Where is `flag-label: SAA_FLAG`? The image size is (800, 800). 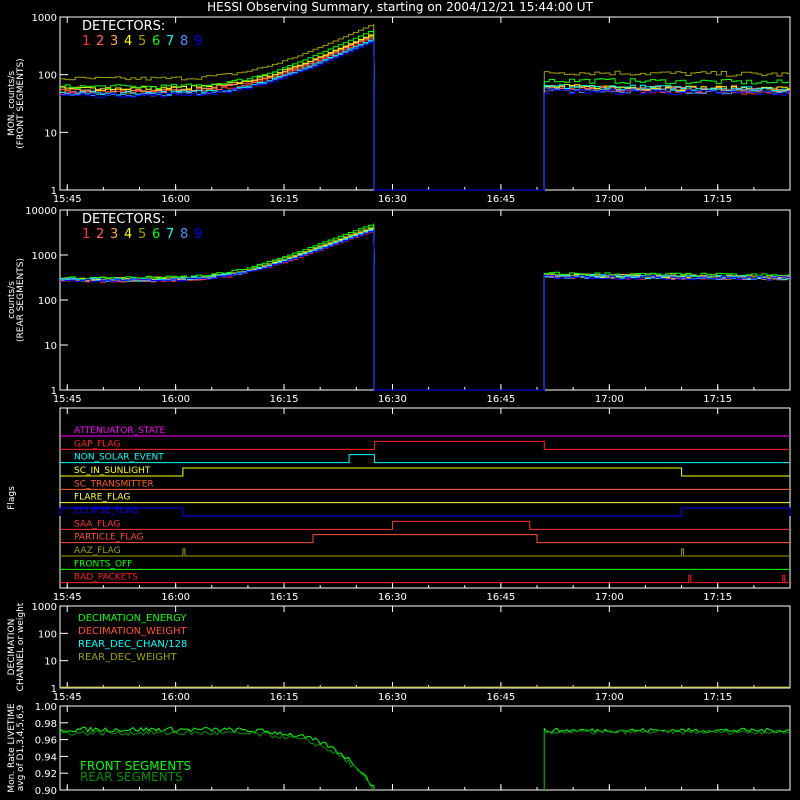
flag-label: SAA_FLAG is located at coordinates (97, 524).